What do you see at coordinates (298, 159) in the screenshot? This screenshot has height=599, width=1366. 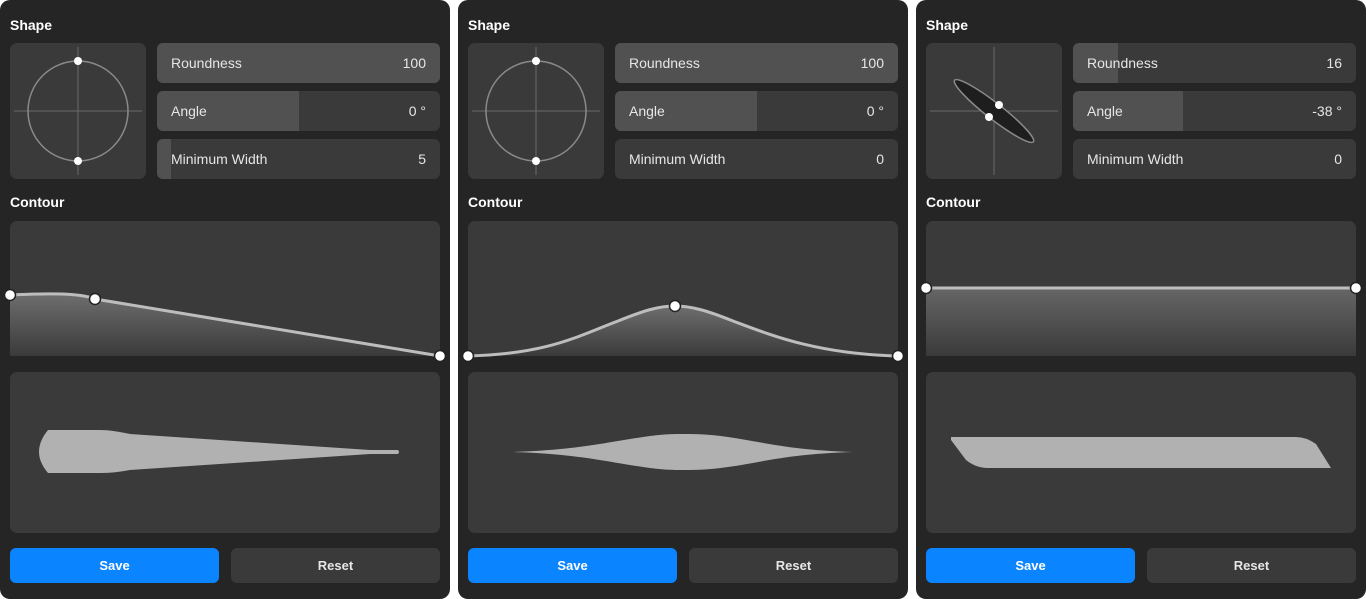 I see `minimum-width-slider: Minimum Width 5` at bounding box center [298, 159].